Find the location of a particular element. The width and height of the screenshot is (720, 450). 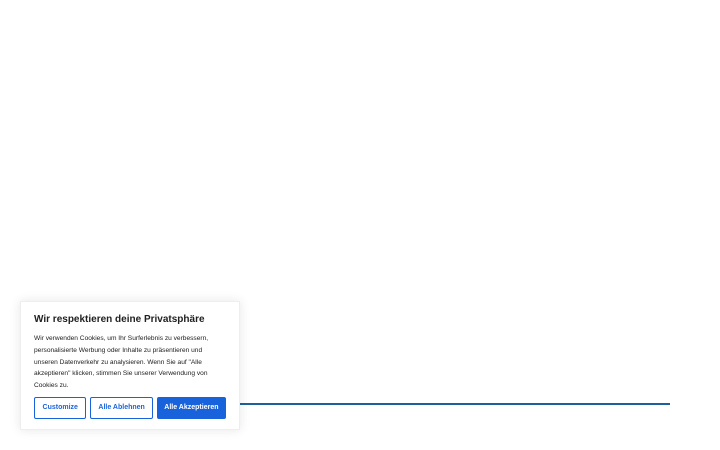

cookie-banner-title: Wir respektieren deine Privatsphäre is located at coordinates (119, 319).